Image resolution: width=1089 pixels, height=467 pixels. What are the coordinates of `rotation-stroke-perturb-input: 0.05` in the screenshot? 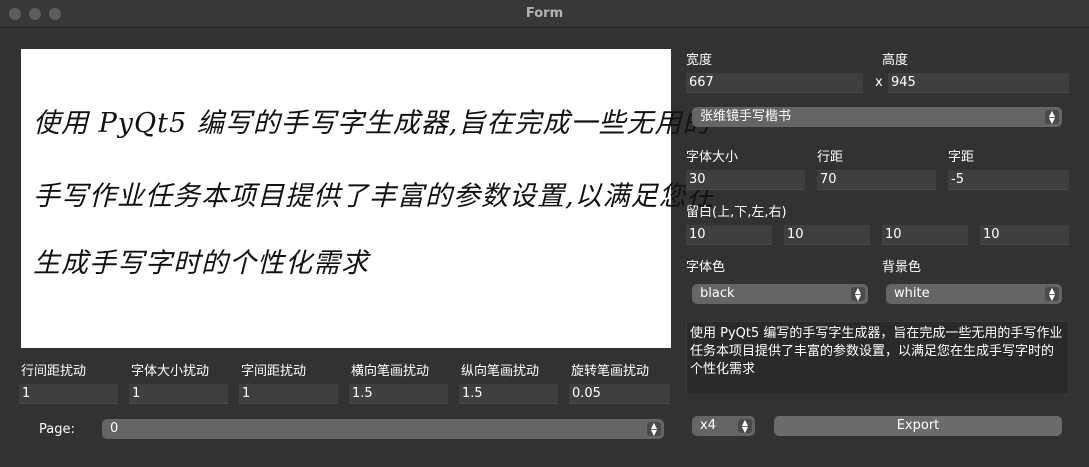 It's located at (619, 394).